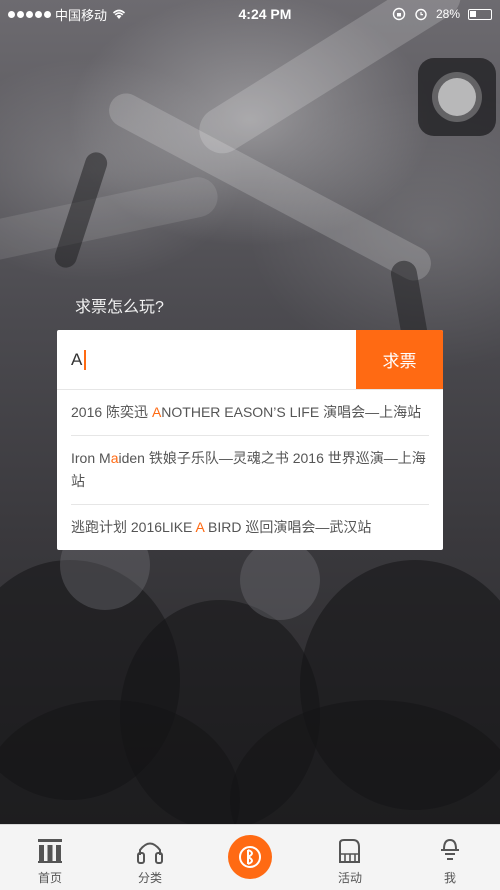 The height and width of the screenshot is (890, 500). I want to click on center-action-button, so click(250, 857).